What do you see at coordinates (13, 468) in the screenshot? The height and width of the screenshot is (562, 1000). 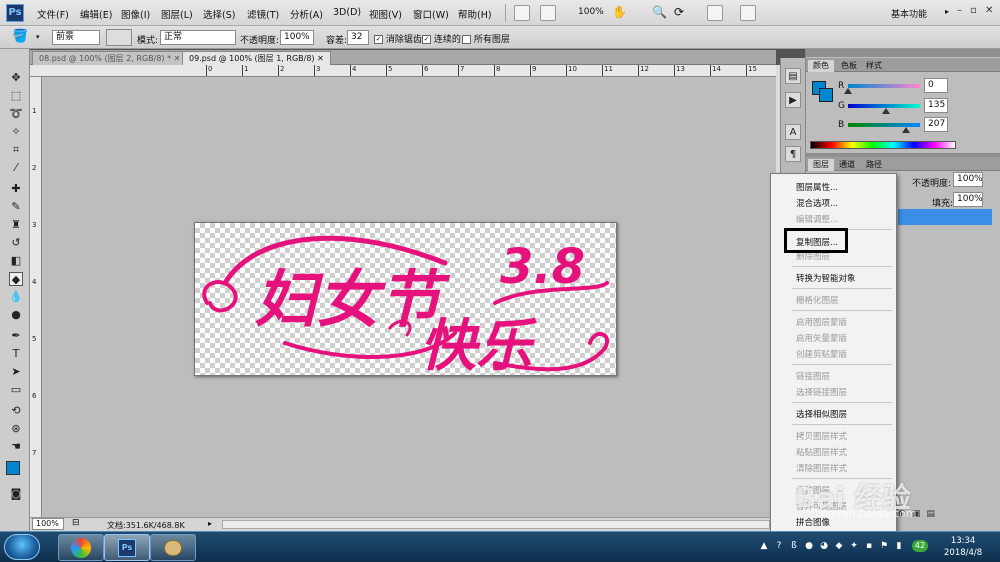 I see `foreground-color-swatch` at bounding box center [13, 468].